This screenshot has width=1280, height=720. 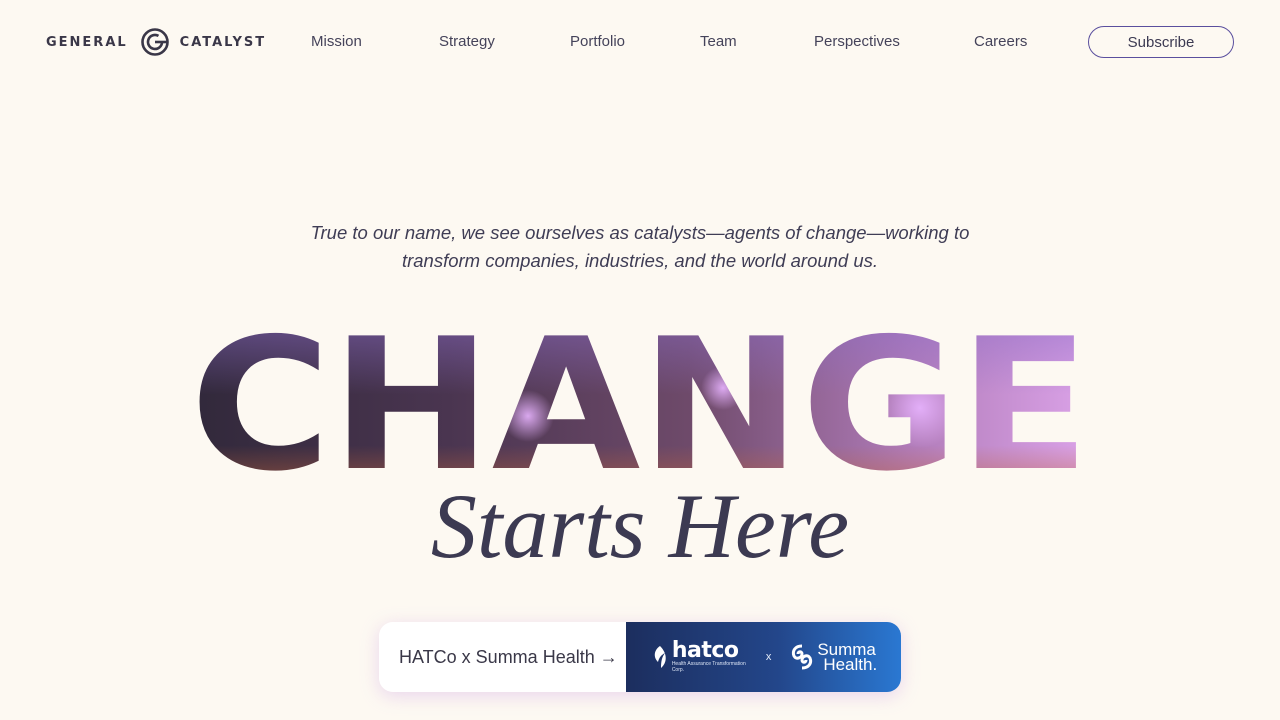 I want to click on nav-mission: Mission, so click(x=336, y=41).